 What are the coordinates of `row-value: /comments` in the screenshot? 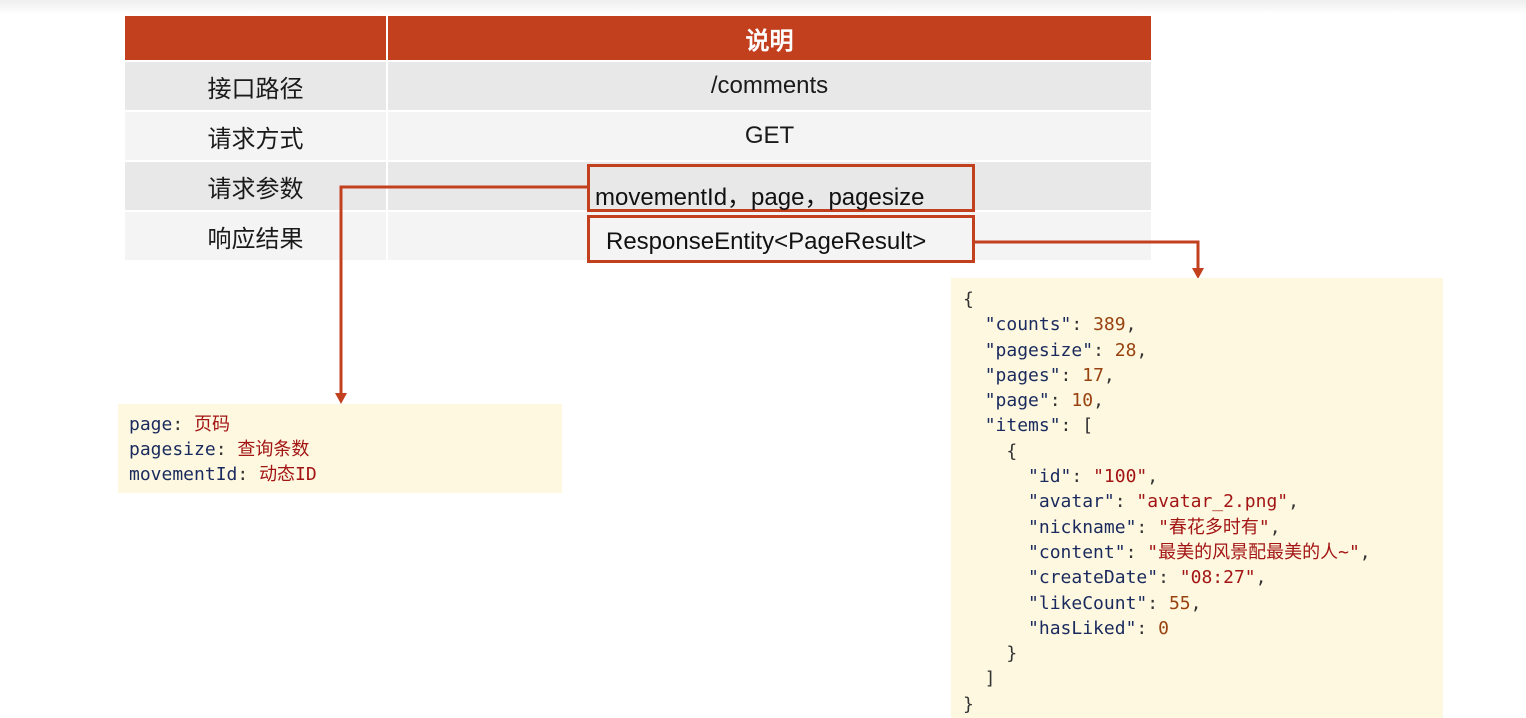 It's located at (769, 86).